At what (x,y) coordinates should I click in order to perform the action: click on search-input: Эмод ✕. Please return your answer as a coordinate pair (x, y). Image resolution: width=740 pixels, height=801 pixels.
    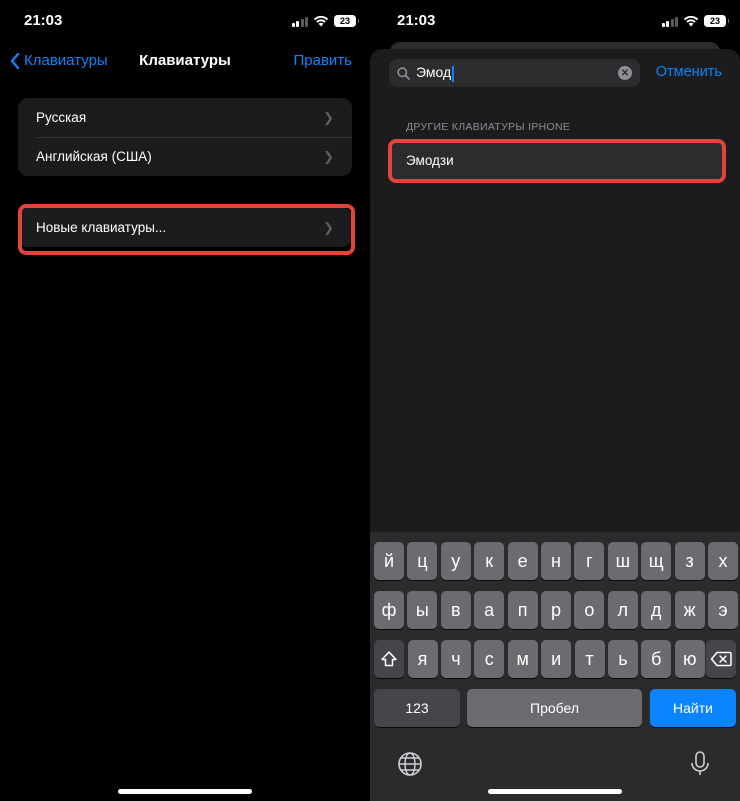
    Looking at the image, I should click on (514, 73).